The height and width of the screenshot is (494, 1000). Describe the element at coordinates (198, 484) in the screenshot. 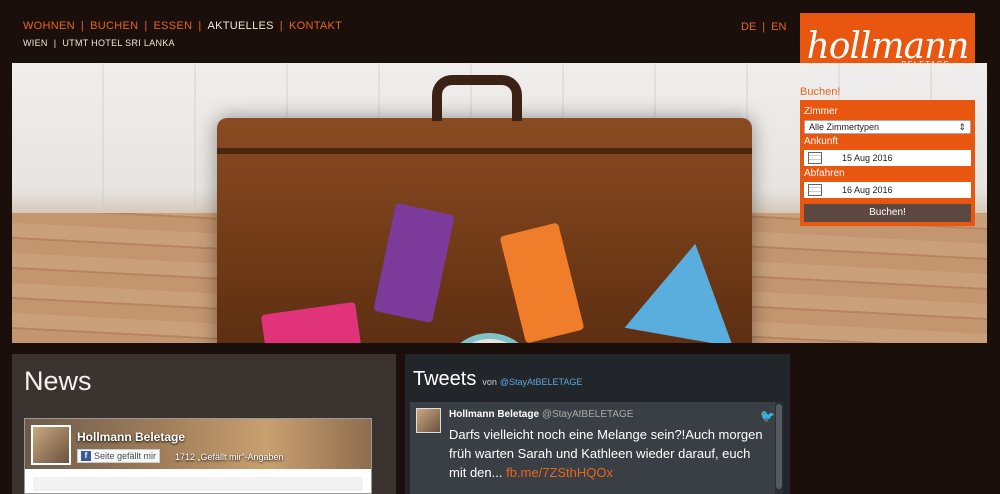

I see `facebook-feed-preview` at that location.